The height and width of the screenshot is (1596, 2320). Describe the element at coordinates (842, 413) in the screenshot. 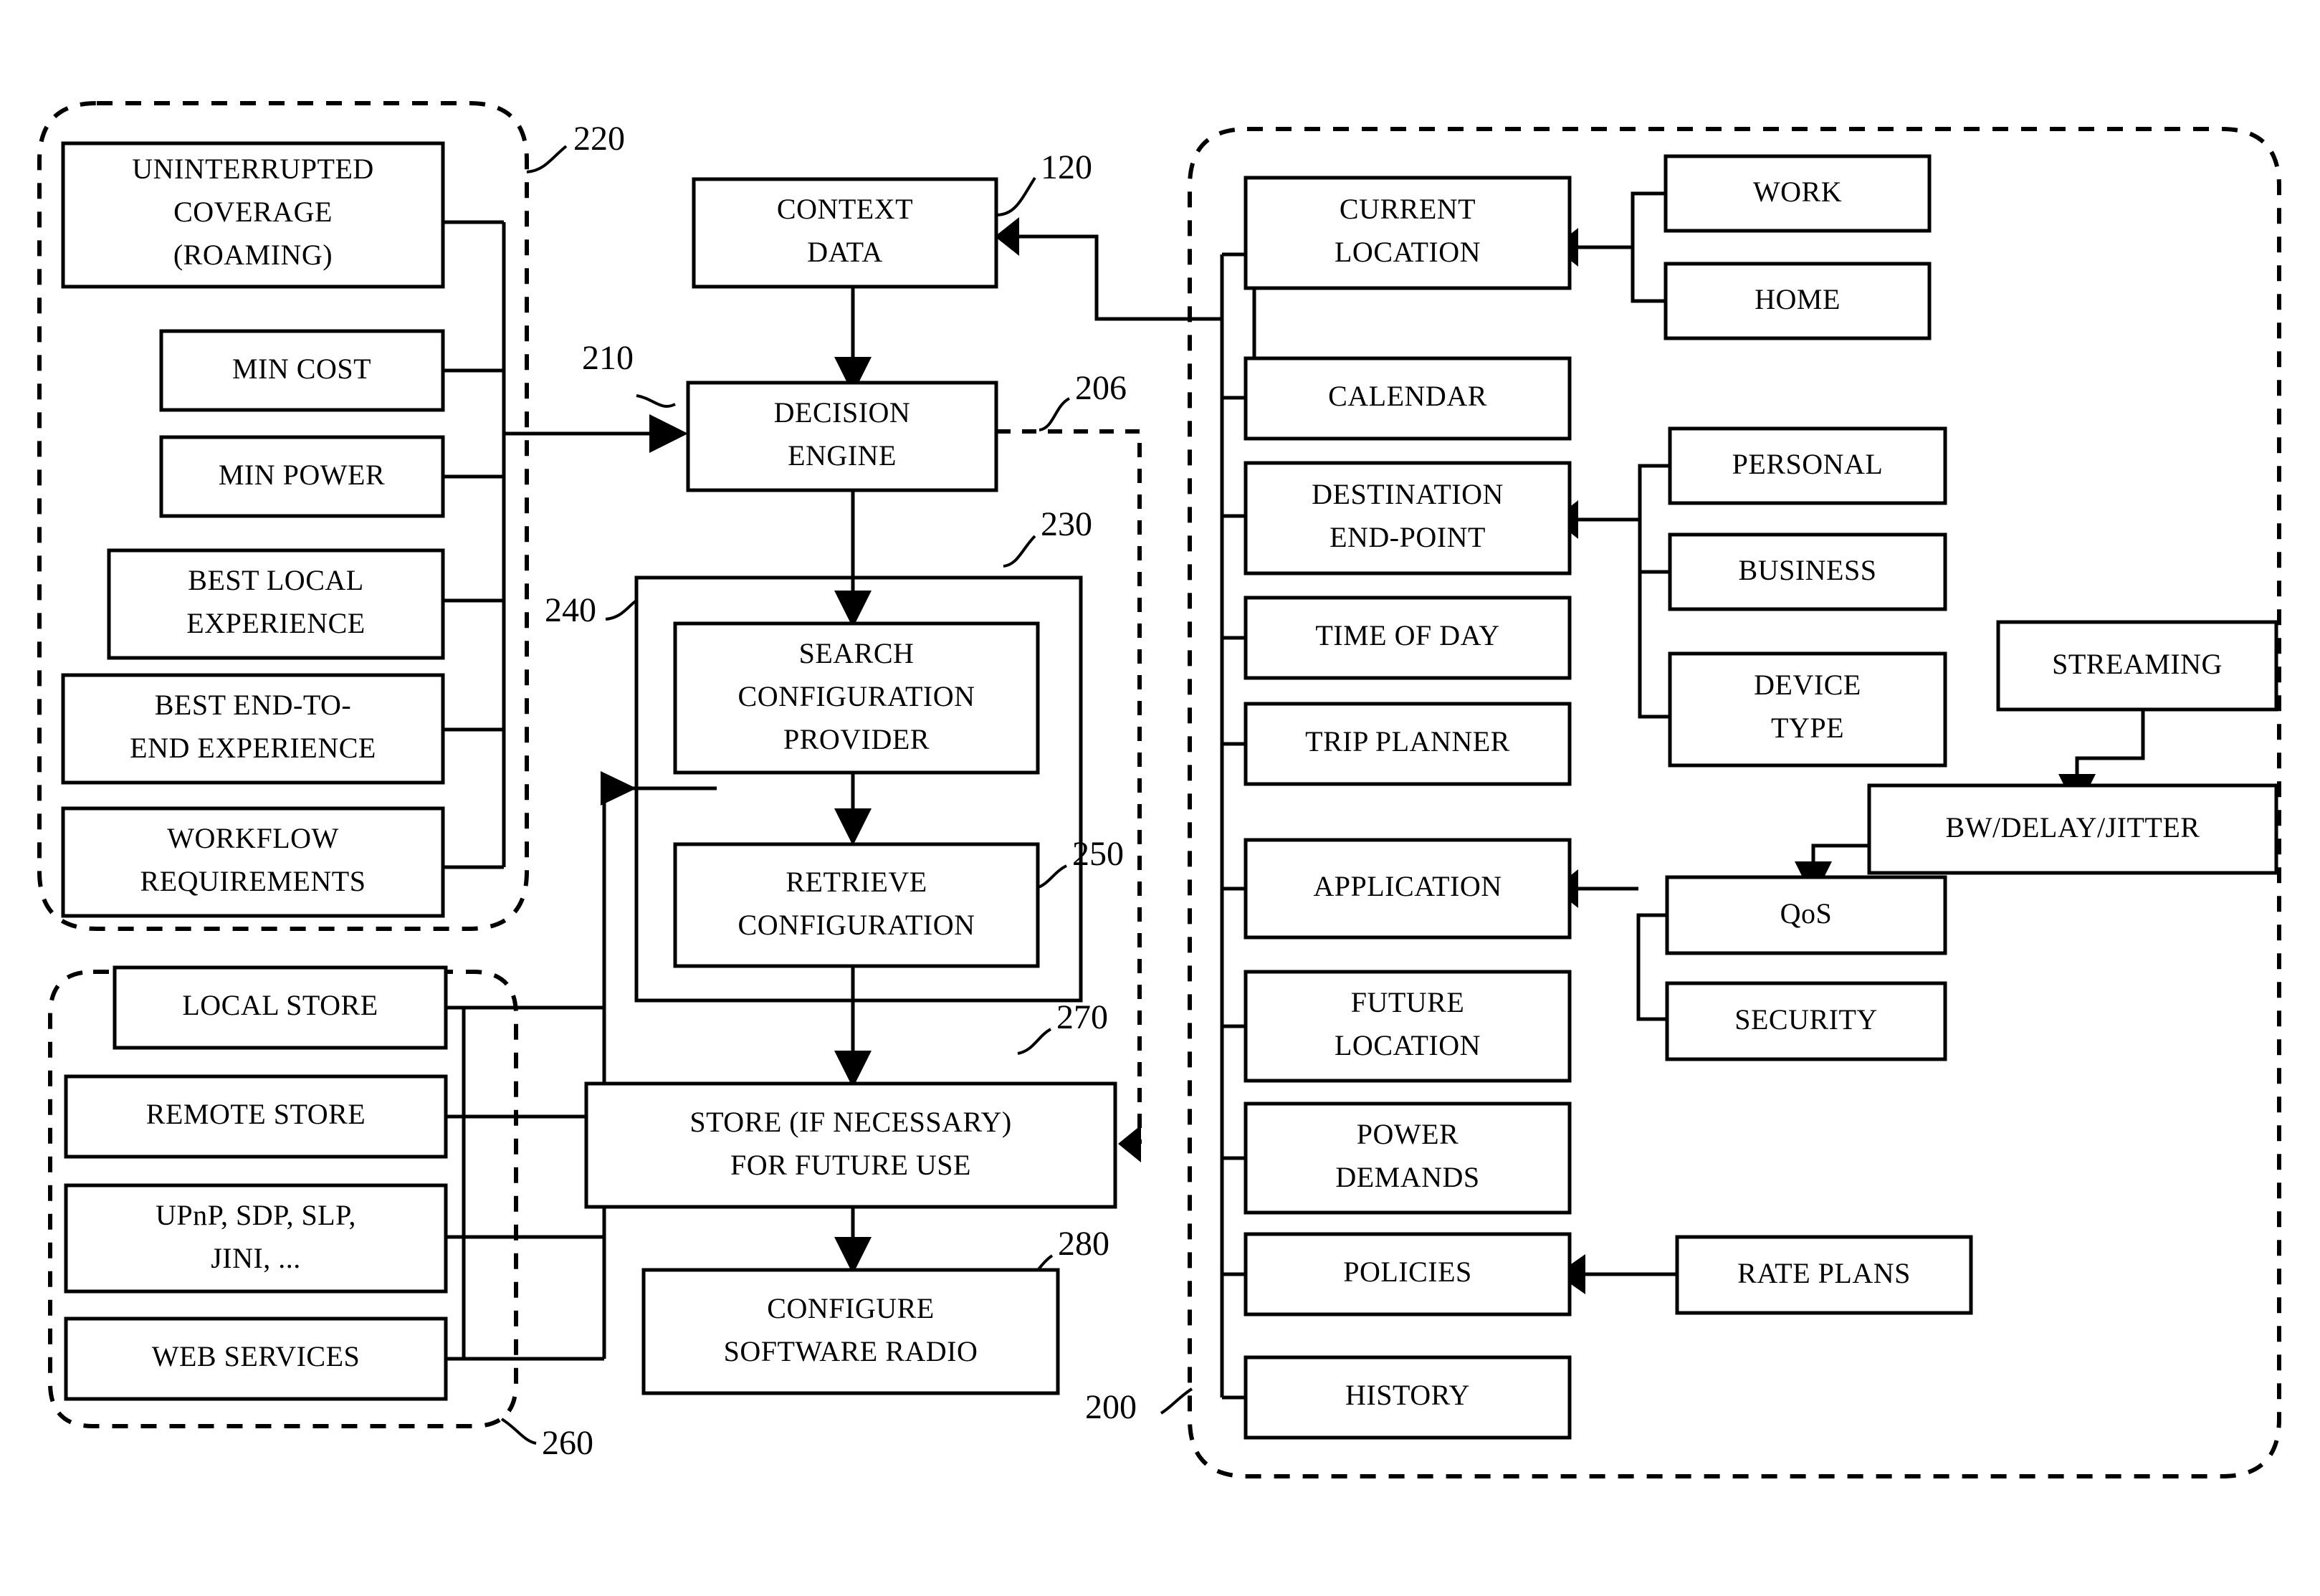

I see `decision-engine-label: DECISION` at that location.